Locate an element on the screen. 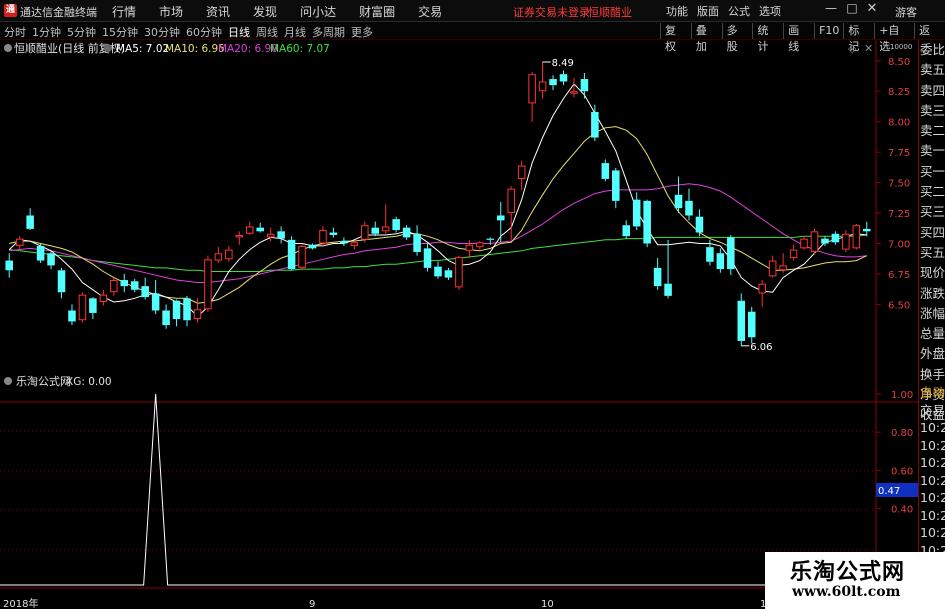 This screenshot has width=945, height=609. ma5-legend: MA5: 7.02 is located at coordinates (142, 49).